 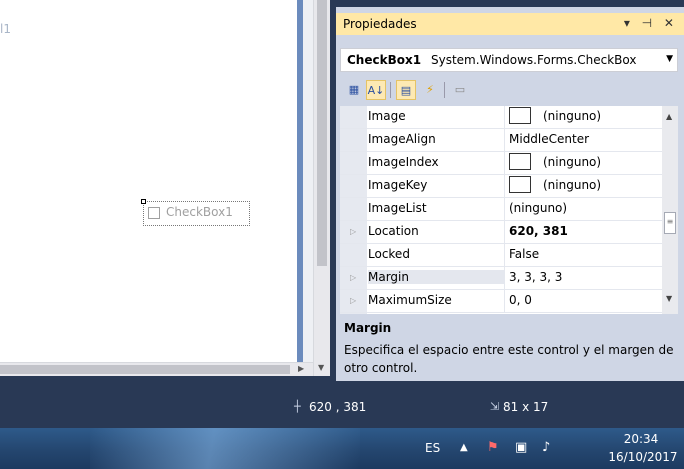 I want to click on show-hidden-icons-icon: ▲, so click(x=464, y=447).